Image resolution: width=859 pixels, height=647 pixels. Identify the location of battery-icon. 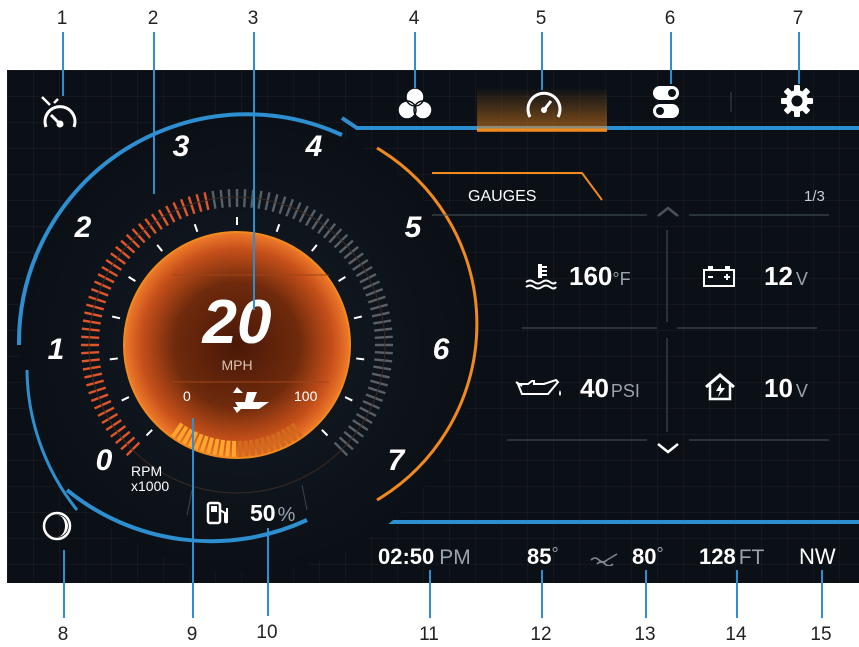
(719, 276).